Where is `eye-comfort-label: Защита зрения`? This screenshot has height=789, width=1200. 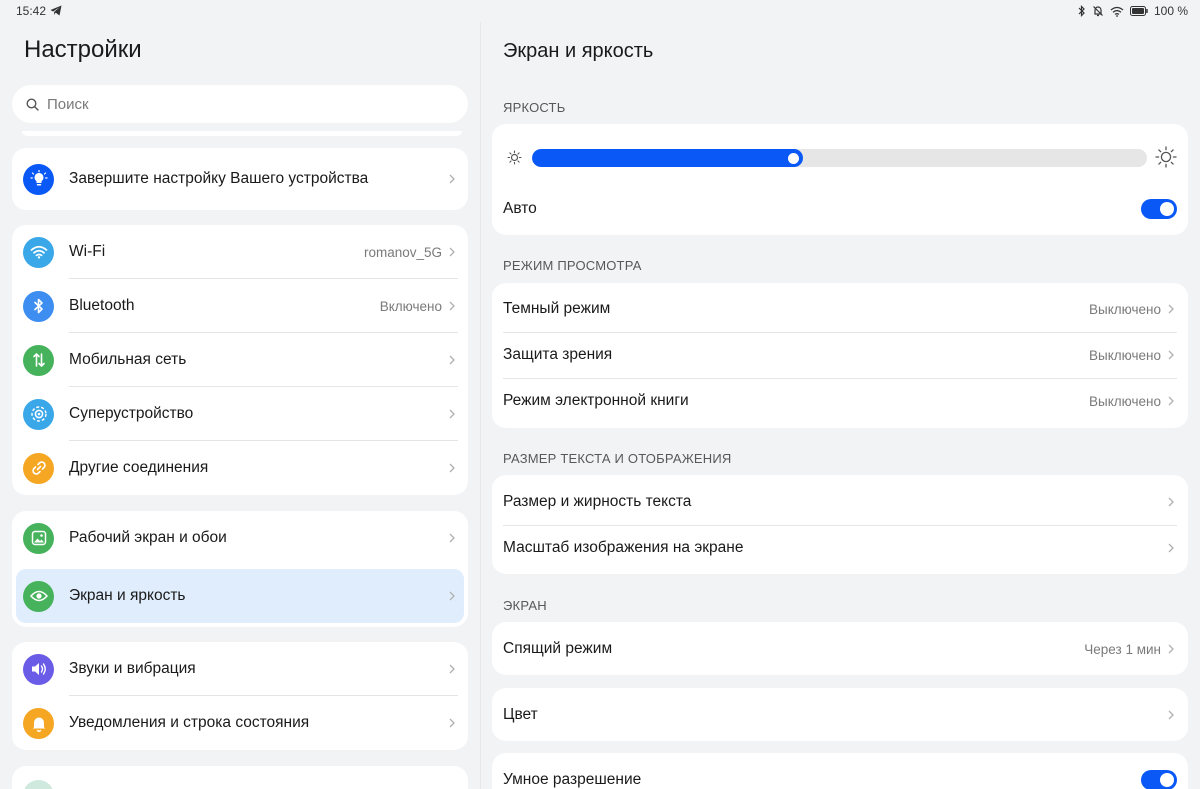 eye-comfort-label: Защита зрения is located at coordinates (558, 354).